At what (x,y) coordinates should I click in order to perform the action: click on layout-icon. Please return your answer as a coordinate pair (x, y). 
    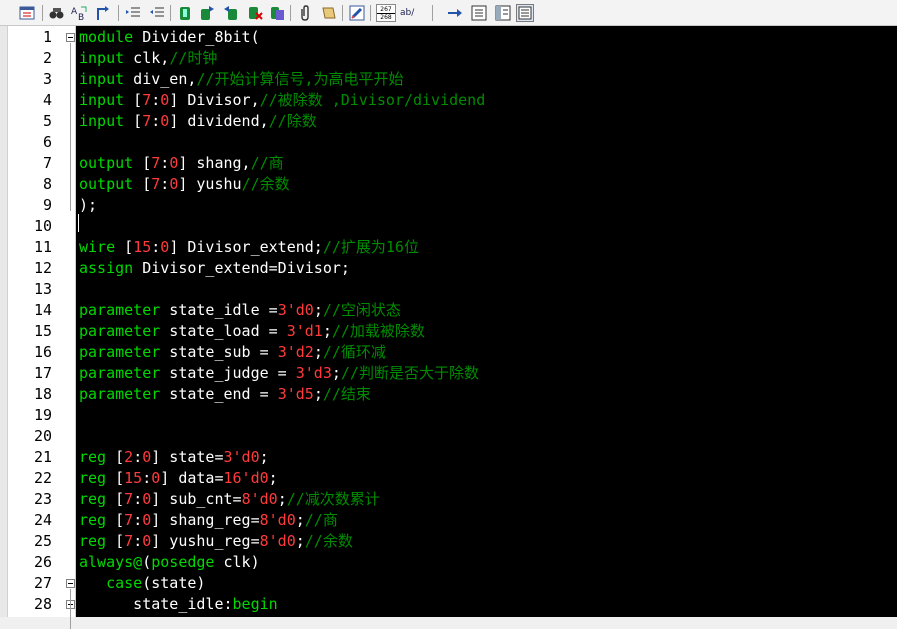
    Looking at the image, I should click on (525, 13).